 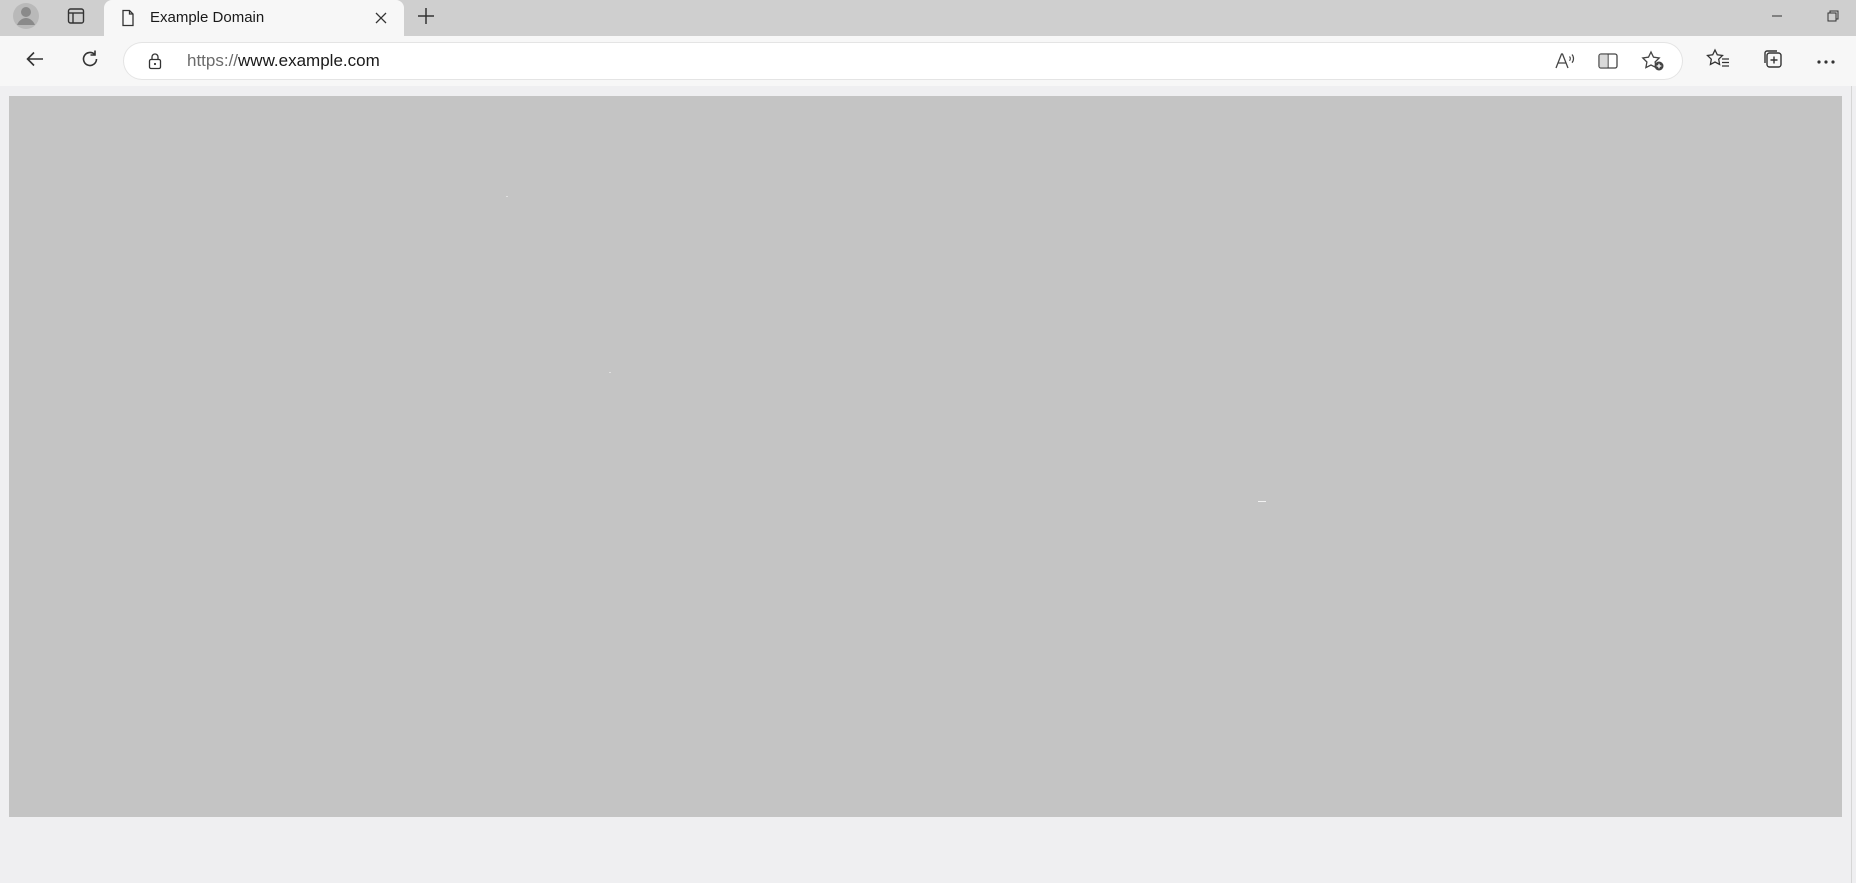 I want to click on favorites-button, so click(x=1718, y=61).